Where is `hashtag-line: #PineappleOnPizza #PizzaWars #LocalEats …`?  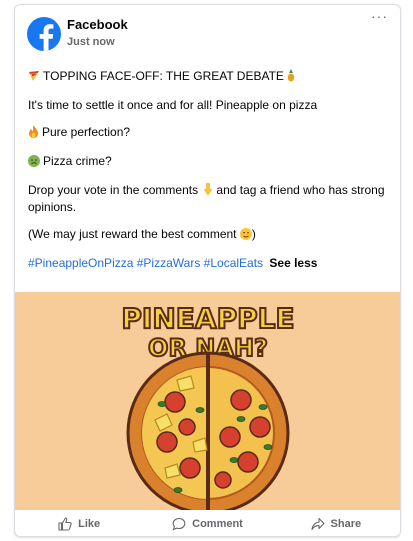
hashtag-line: #PineappleOnPizza #PizzaWars #LocalEats … is located at coordinates (209, 263).